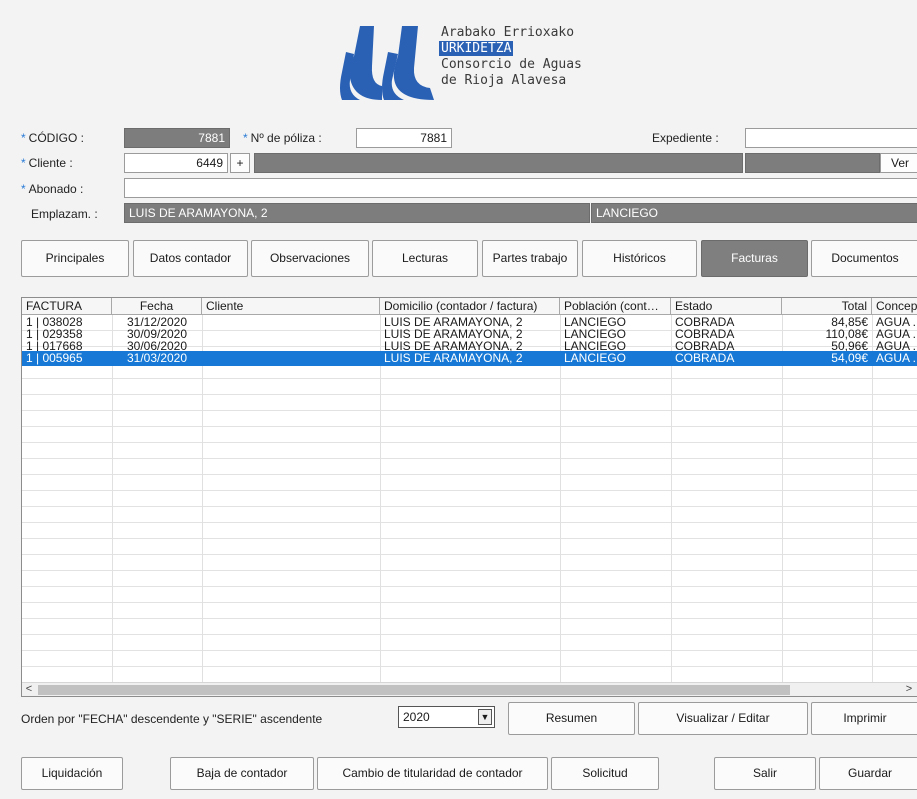 The height and width of the screenshot is (799, 917). Describe the element at coordinates (723, 718) in the screenshot. I see `visualizar-editar-button: Visualizar / Editar` at that location.